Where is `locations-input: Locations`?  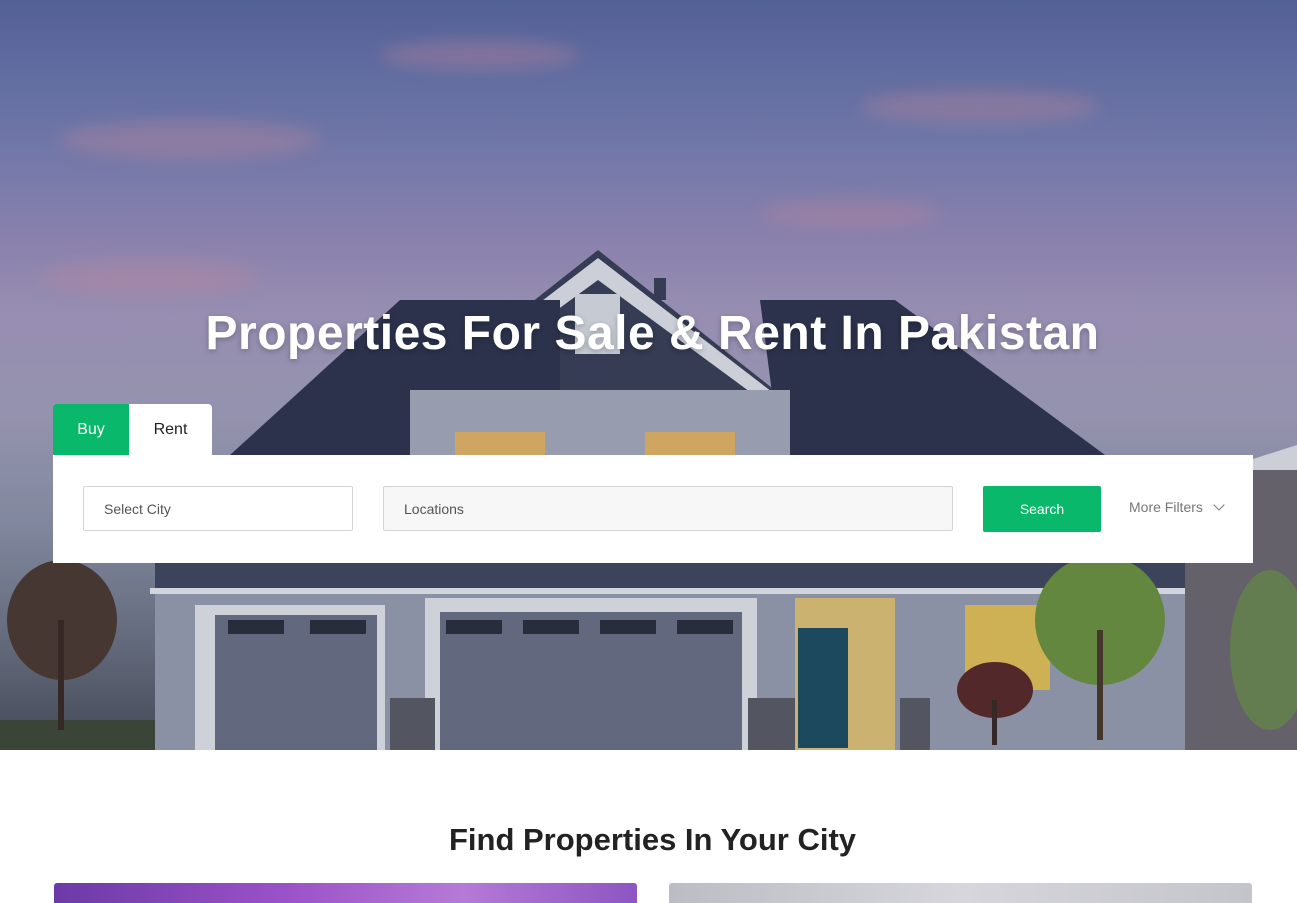 locations-input: Locations is located at coordinates (668, 508).